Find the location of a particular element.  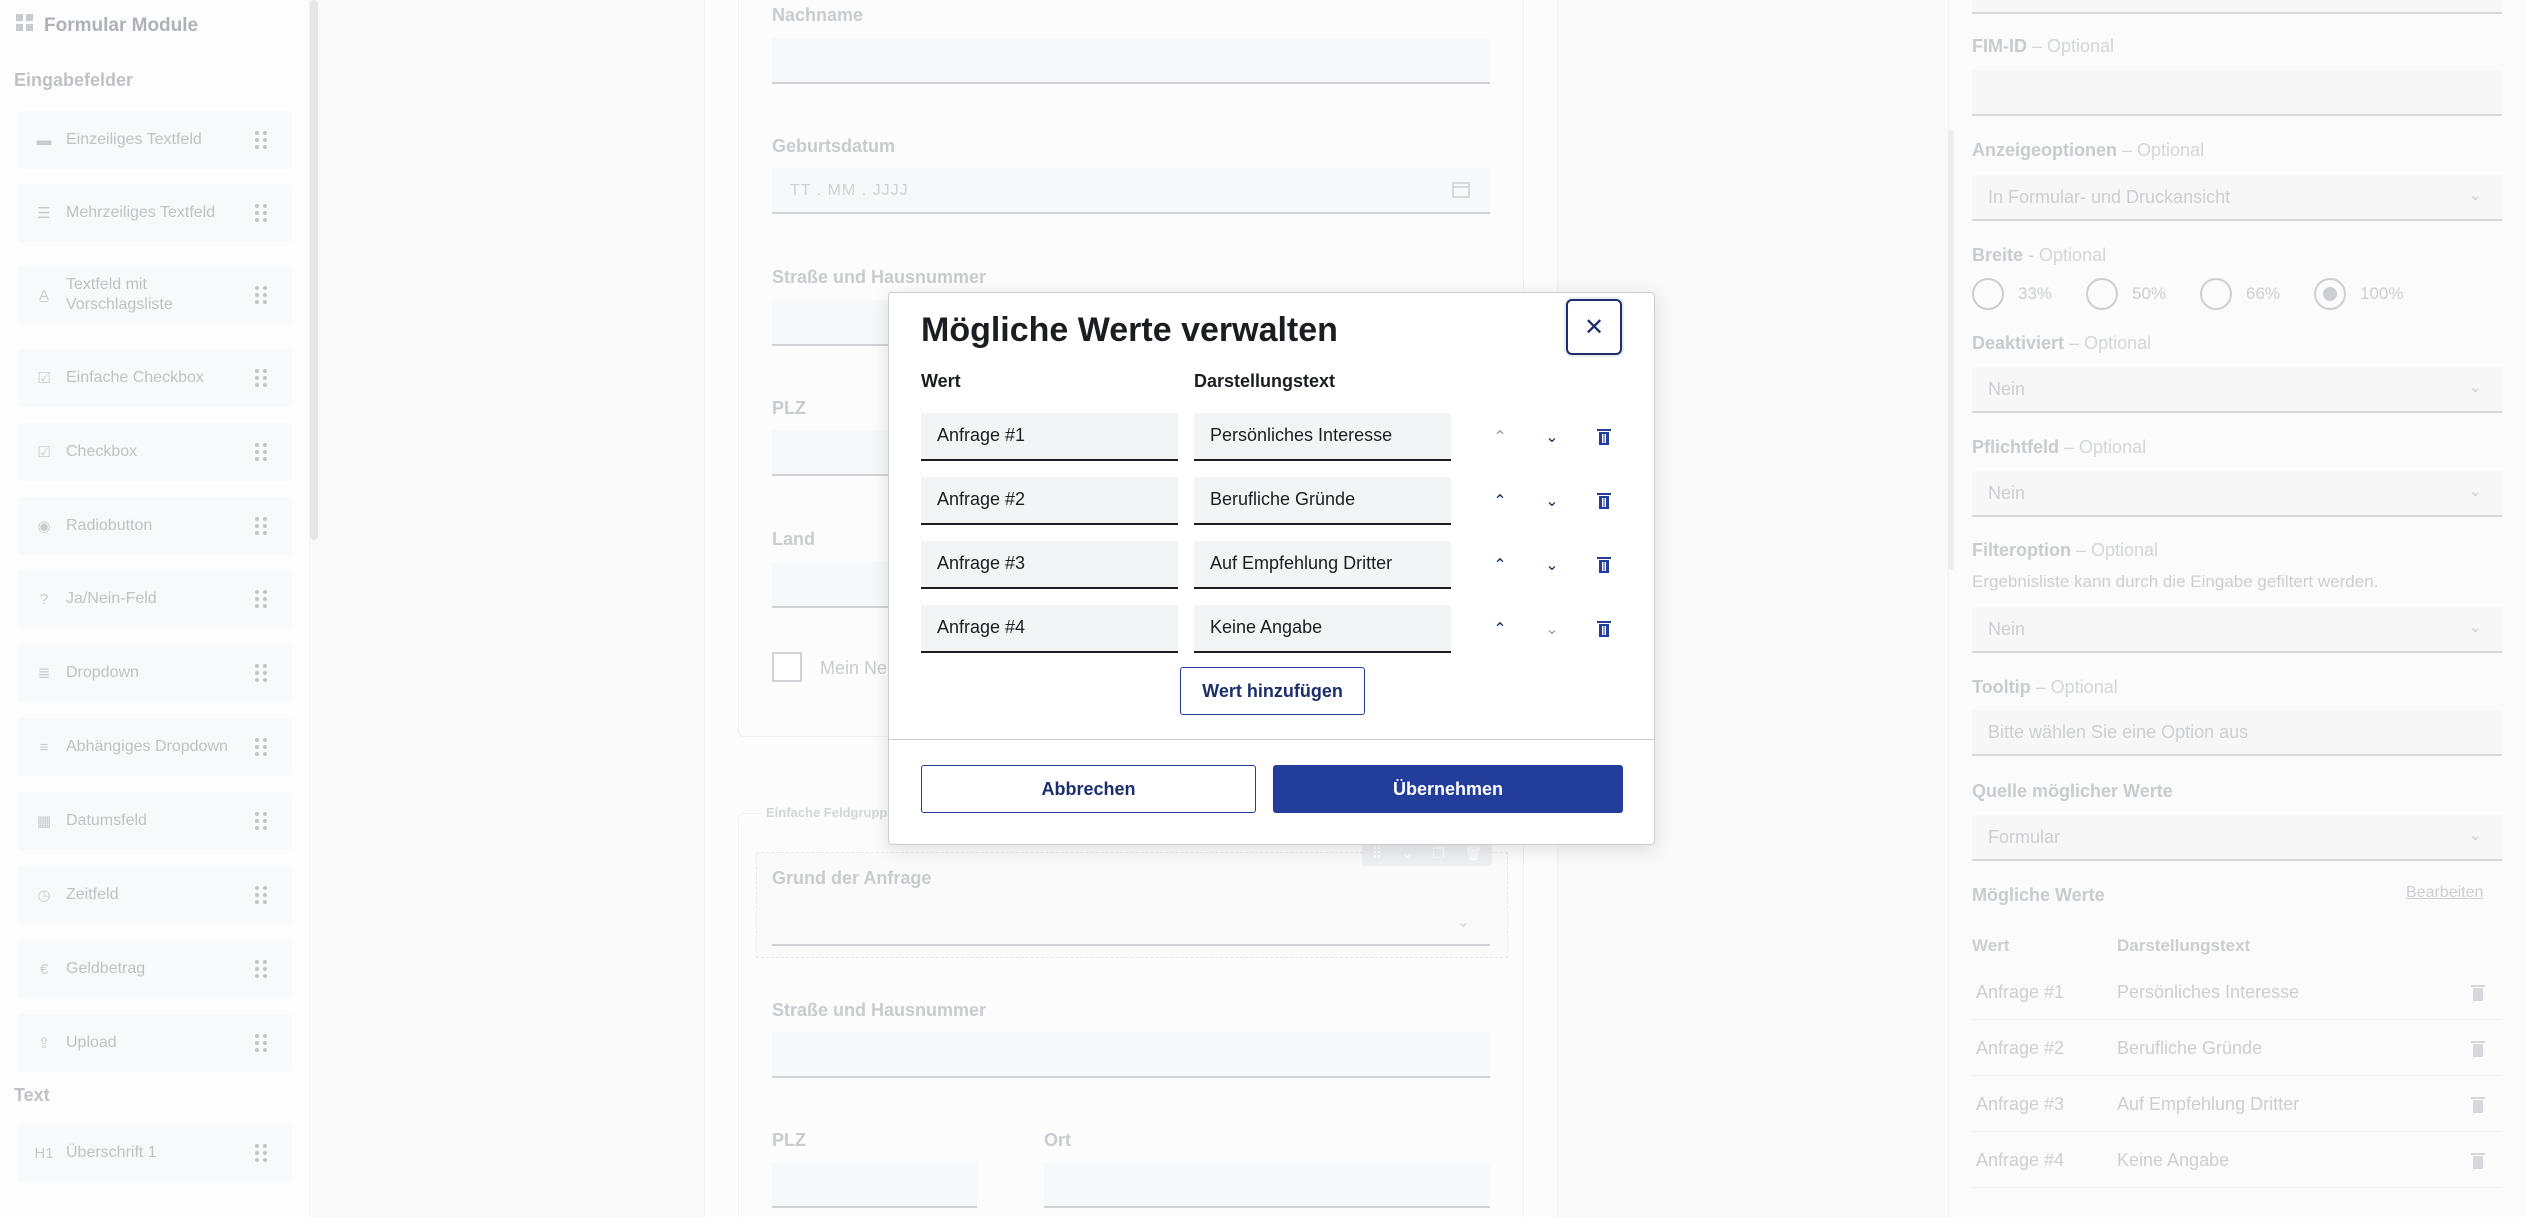

display-text-input: Keine Angabe is located at coordinates (1322, 629).